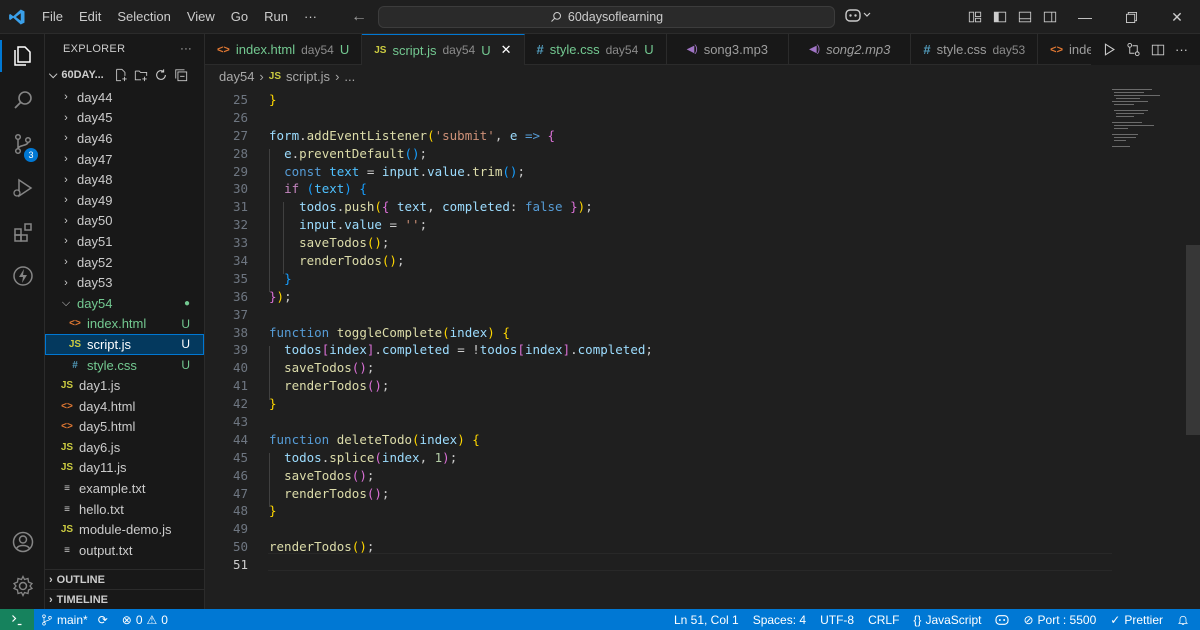 The width and height of the screenshot is (1200, 630). I want to click on file-hello-txt: ≡ hello.txt, so click(124, 509).